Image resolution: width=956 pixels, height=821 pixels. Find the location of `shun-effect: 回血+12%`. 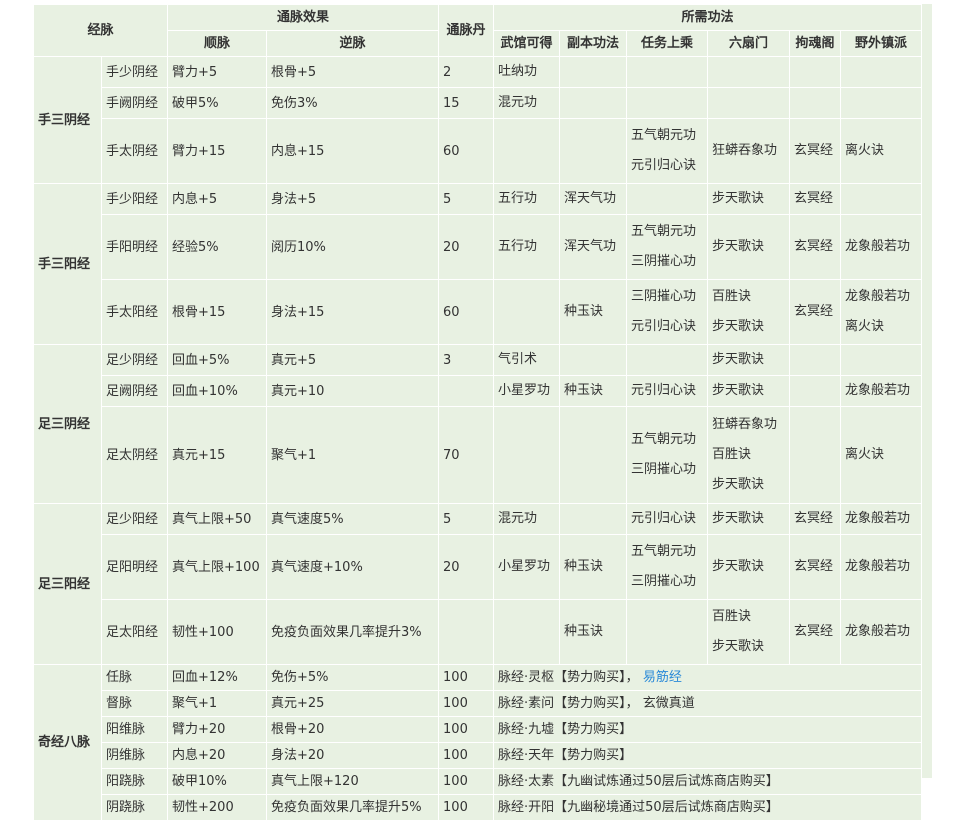

shun-effect: 回血+12% is located at coordinates (217, 677).